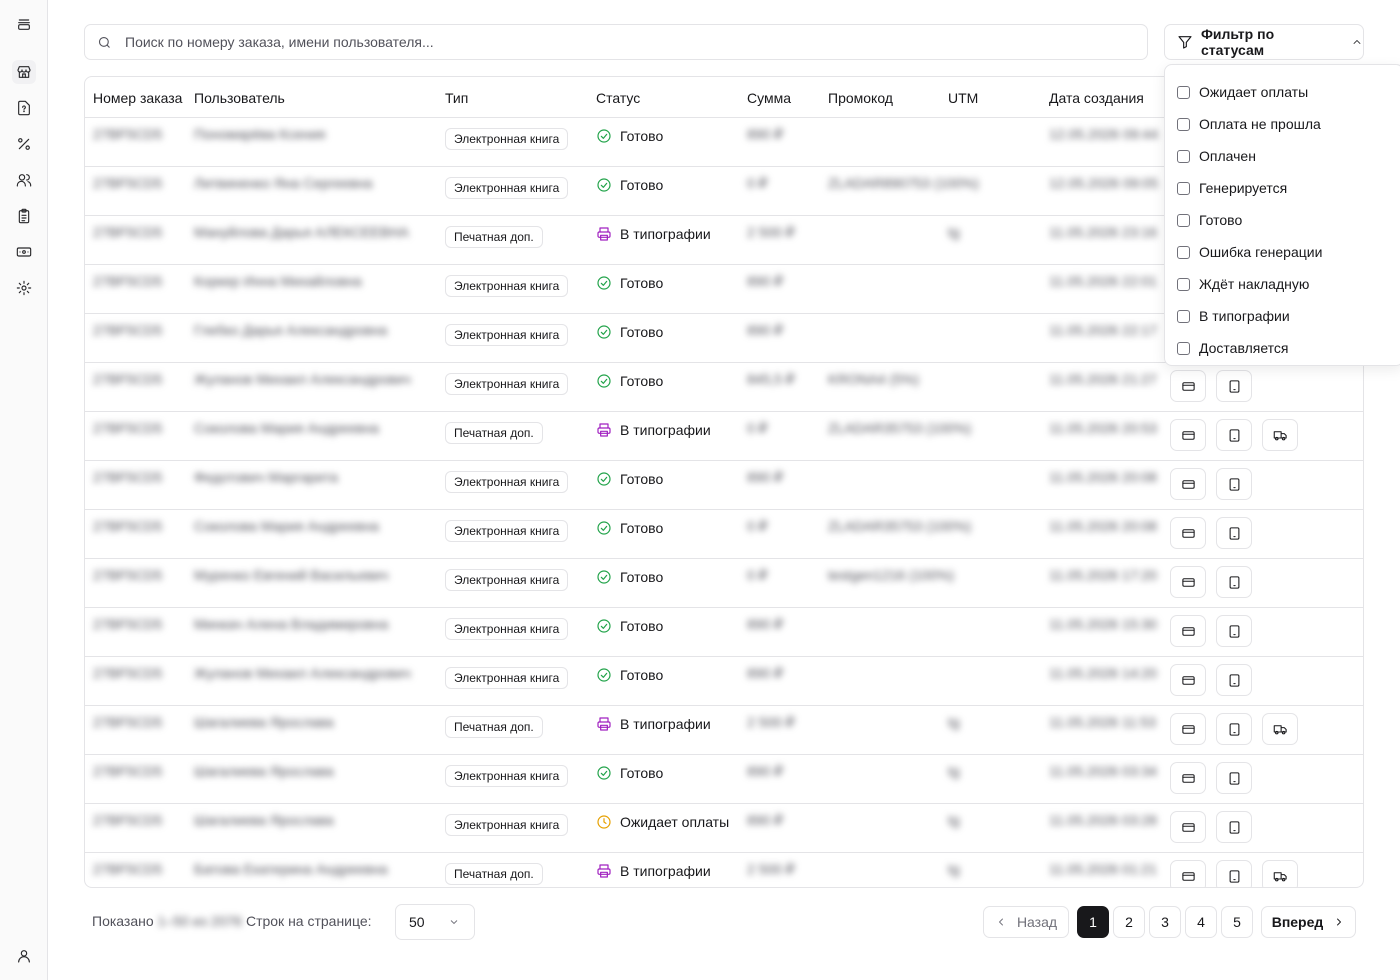 The height and width of the screenshot is (980, 1400). Describe the element at coordinates (494, 237) in the screenshot. I see `type-badge: Печатная доп.` at that location.